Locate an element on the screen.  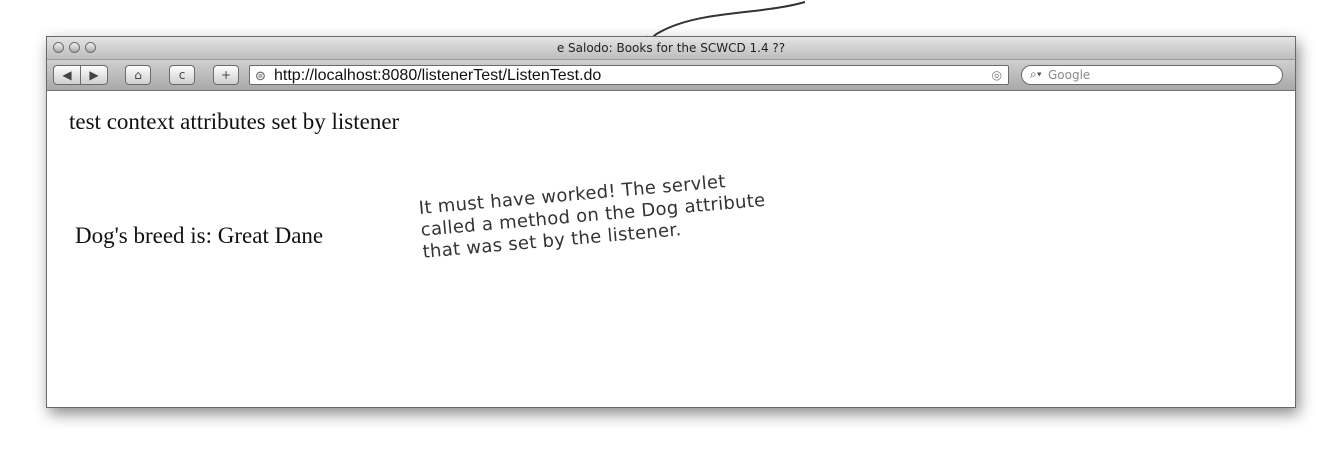
search-icon: ⌕▾ is located at coordinates (1036, 74).